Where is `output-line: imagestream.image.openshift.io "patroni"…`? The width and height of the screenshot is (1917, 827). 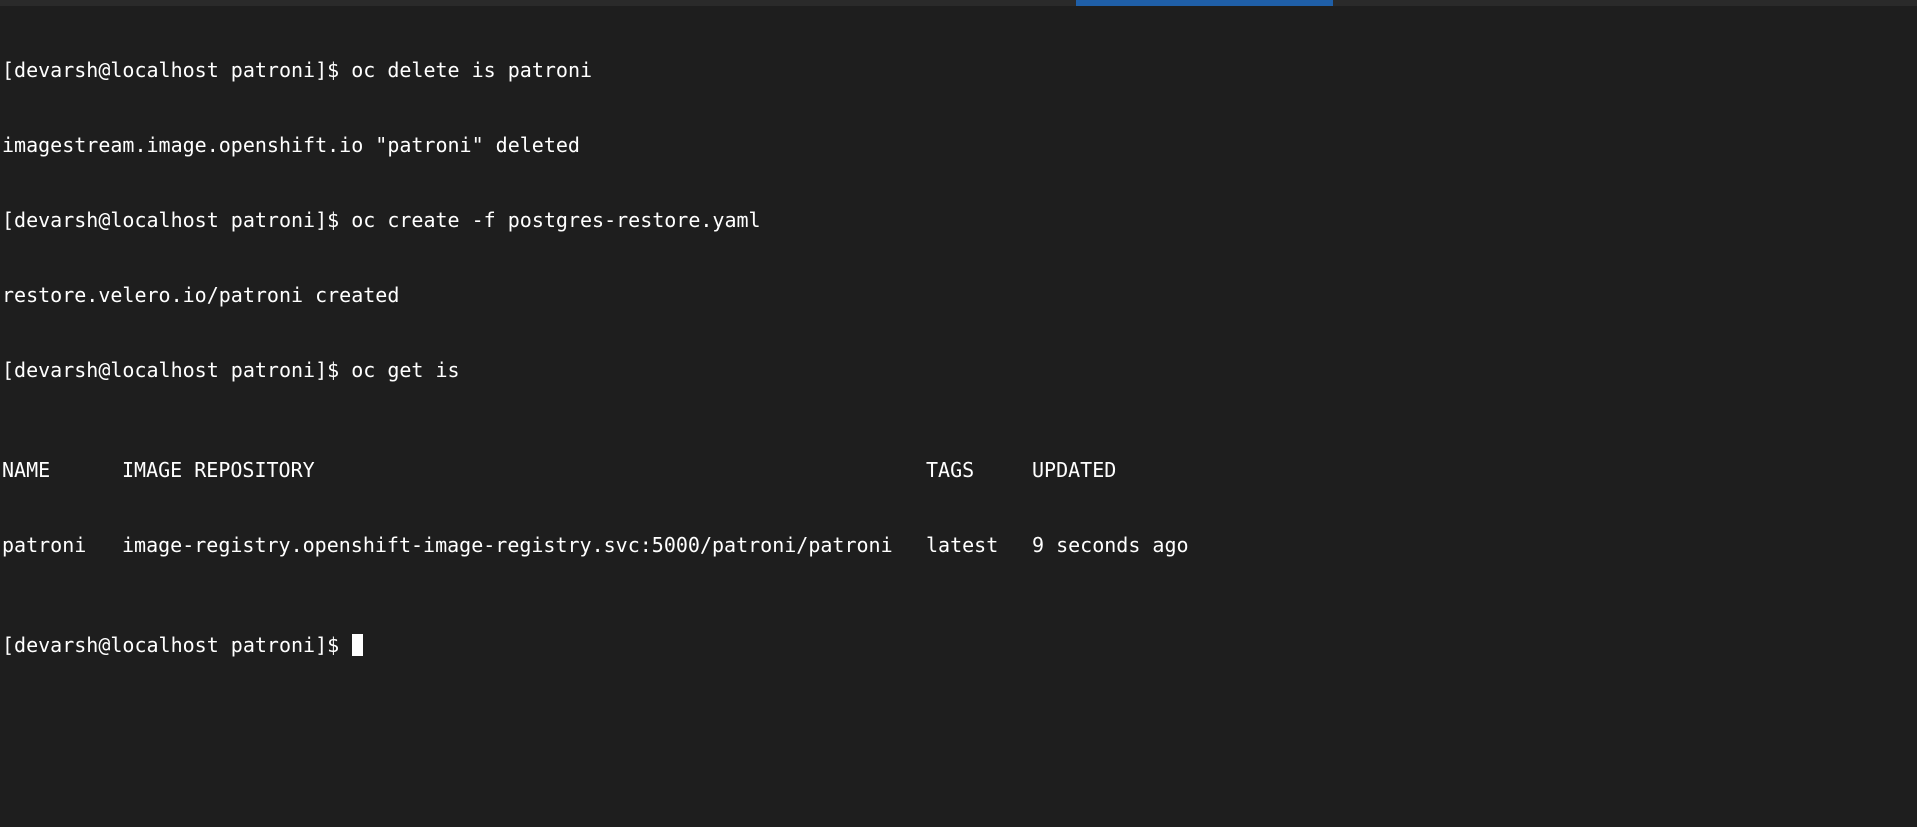 output-line: imagestream.image.openshift.io "patroni"… is located at coordinates (291, 145).